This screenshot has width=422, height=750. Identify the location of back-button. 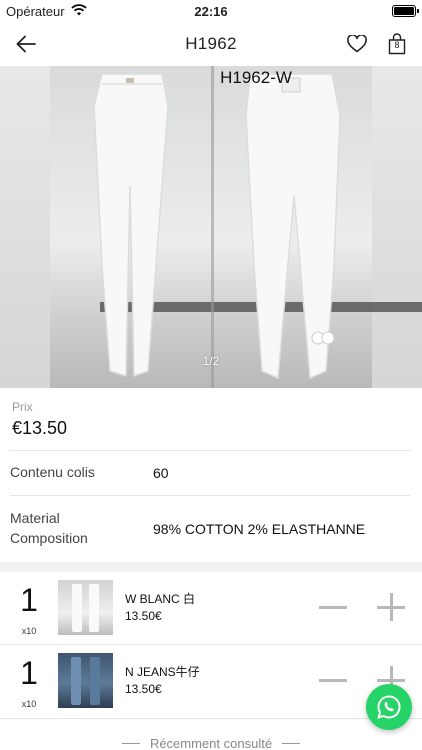
(26, 44).